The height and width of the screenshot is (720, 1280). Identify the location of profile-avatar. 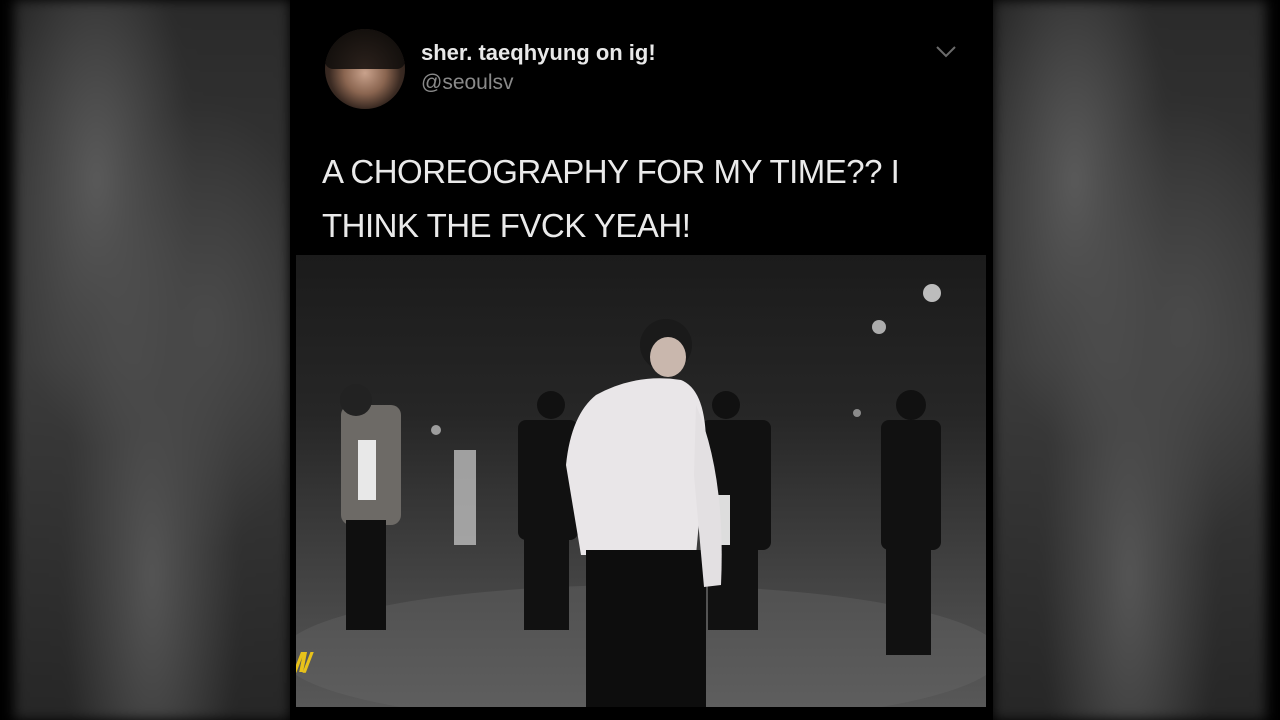
(365, 69).